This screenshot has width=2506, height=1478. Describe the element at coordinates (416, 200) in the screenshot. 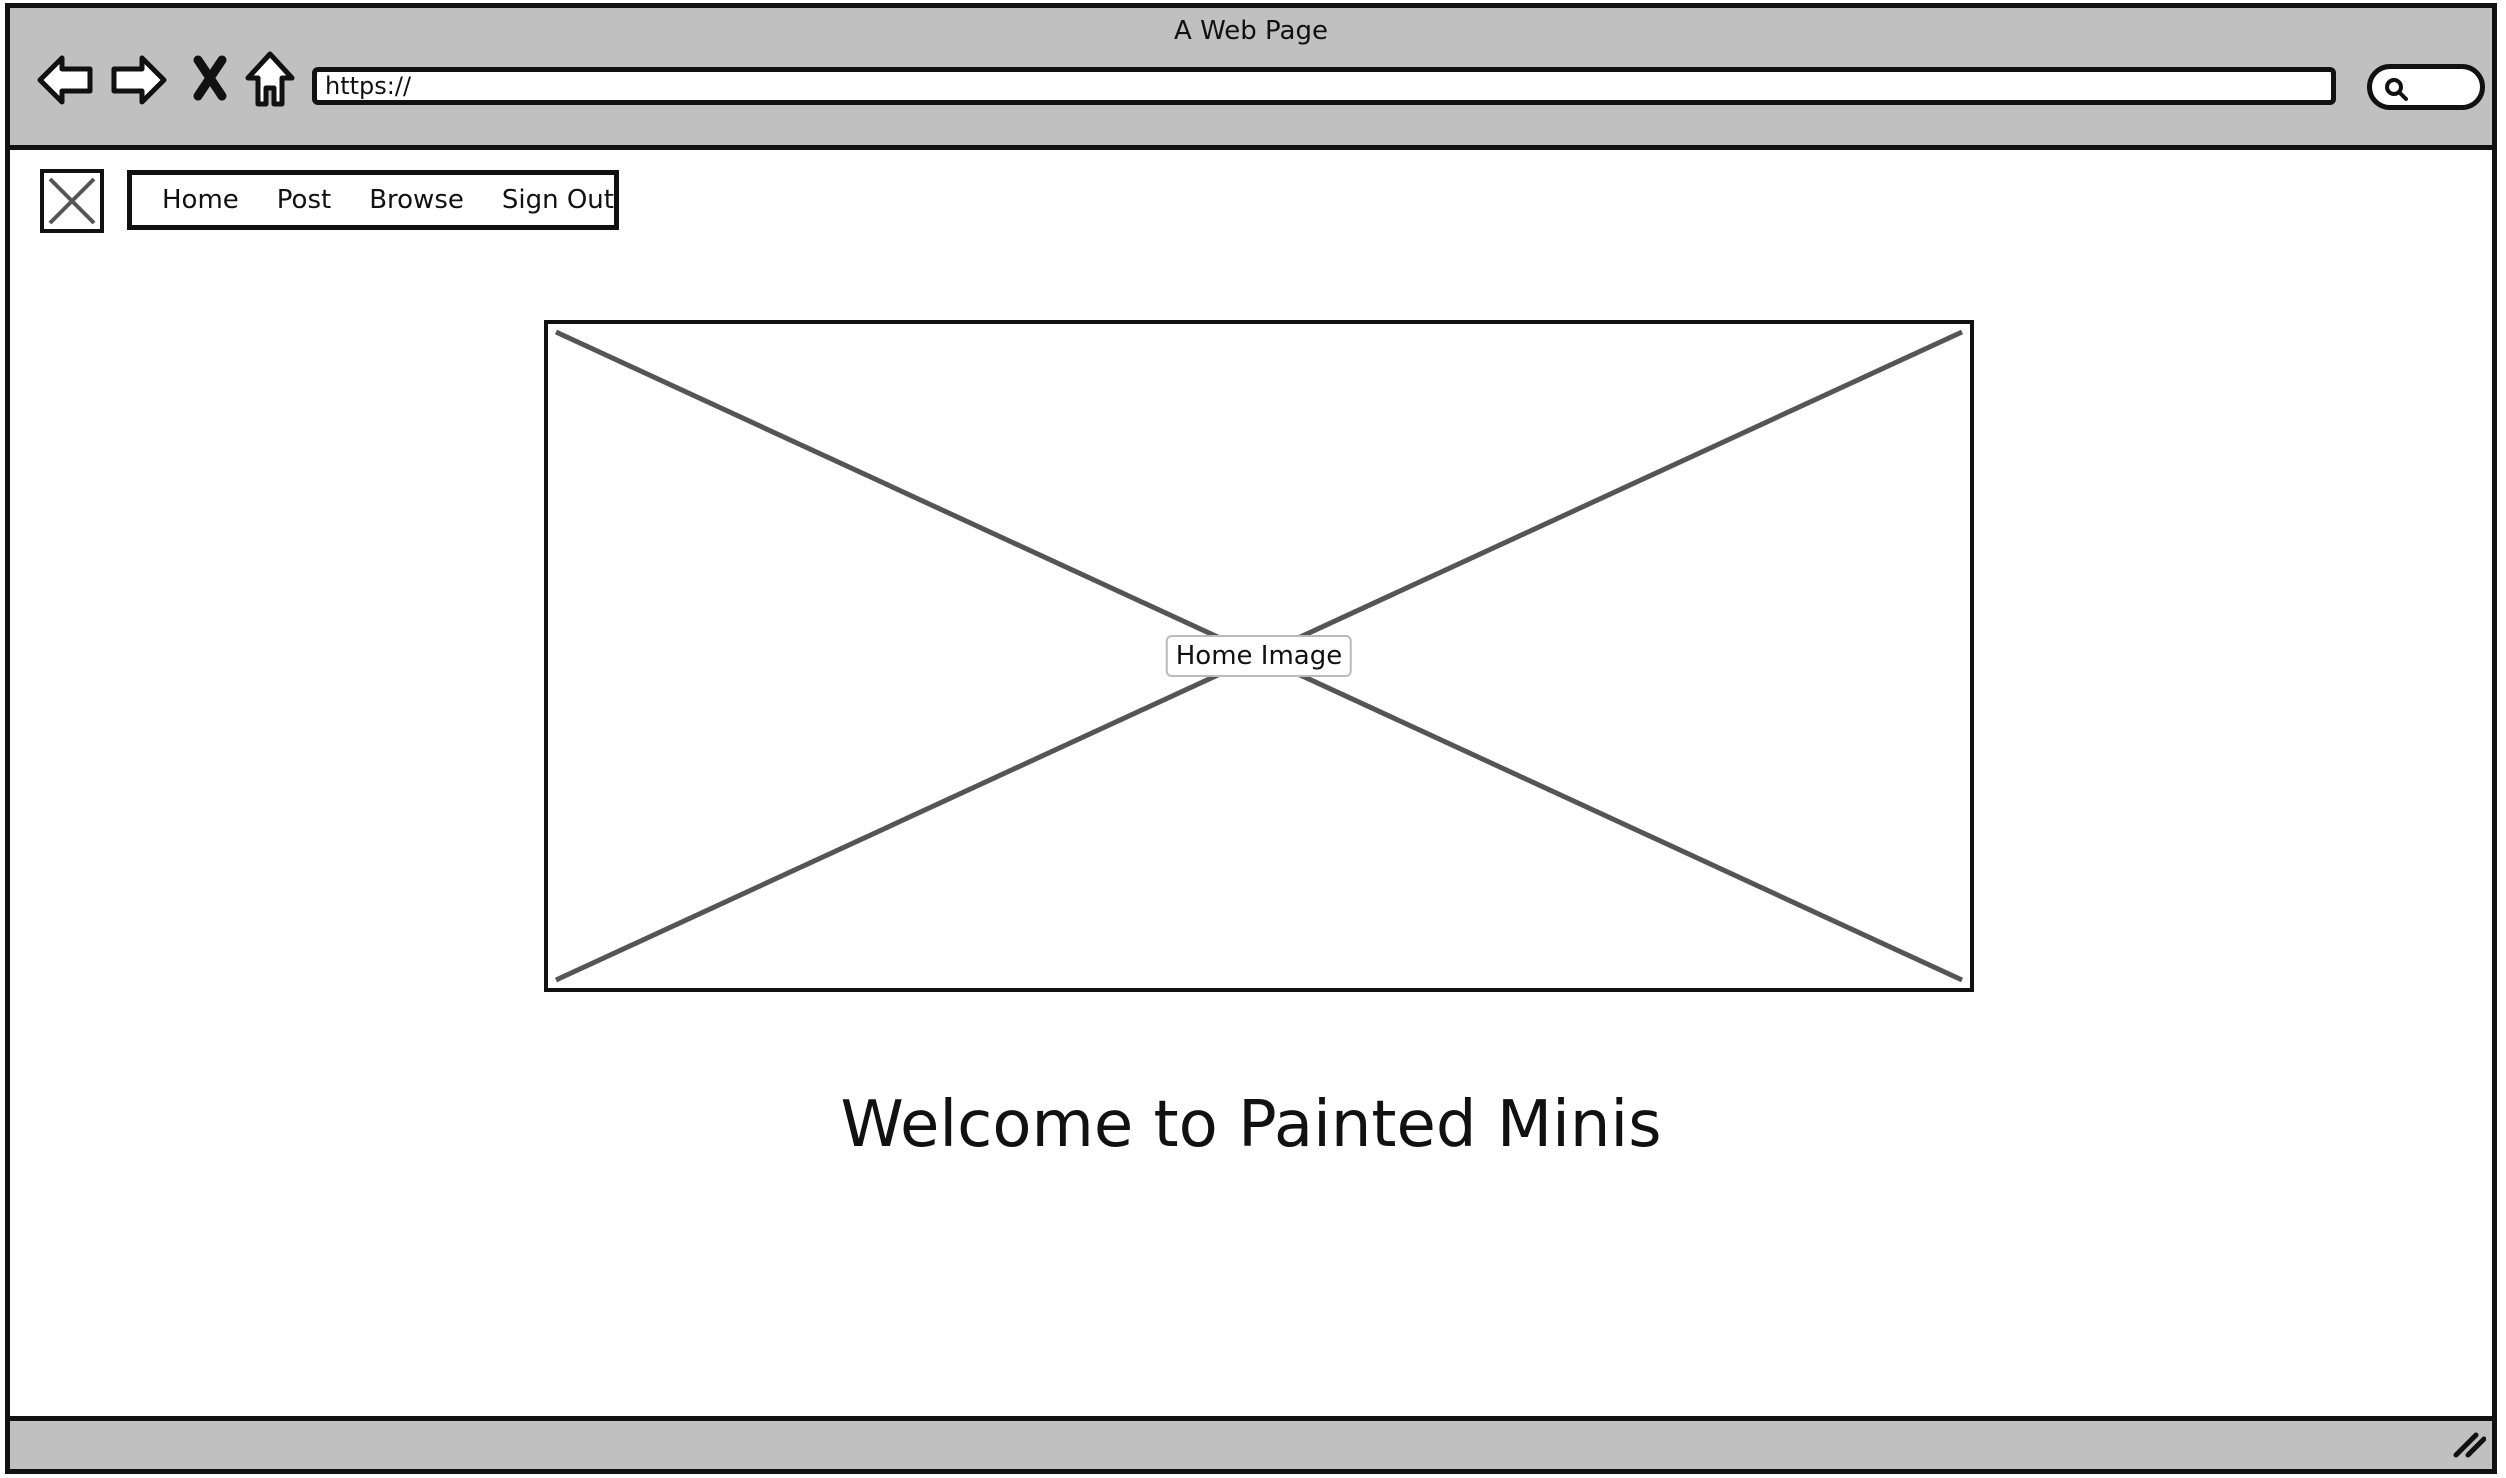

I see `menu-item-browse: Browse` at that location.